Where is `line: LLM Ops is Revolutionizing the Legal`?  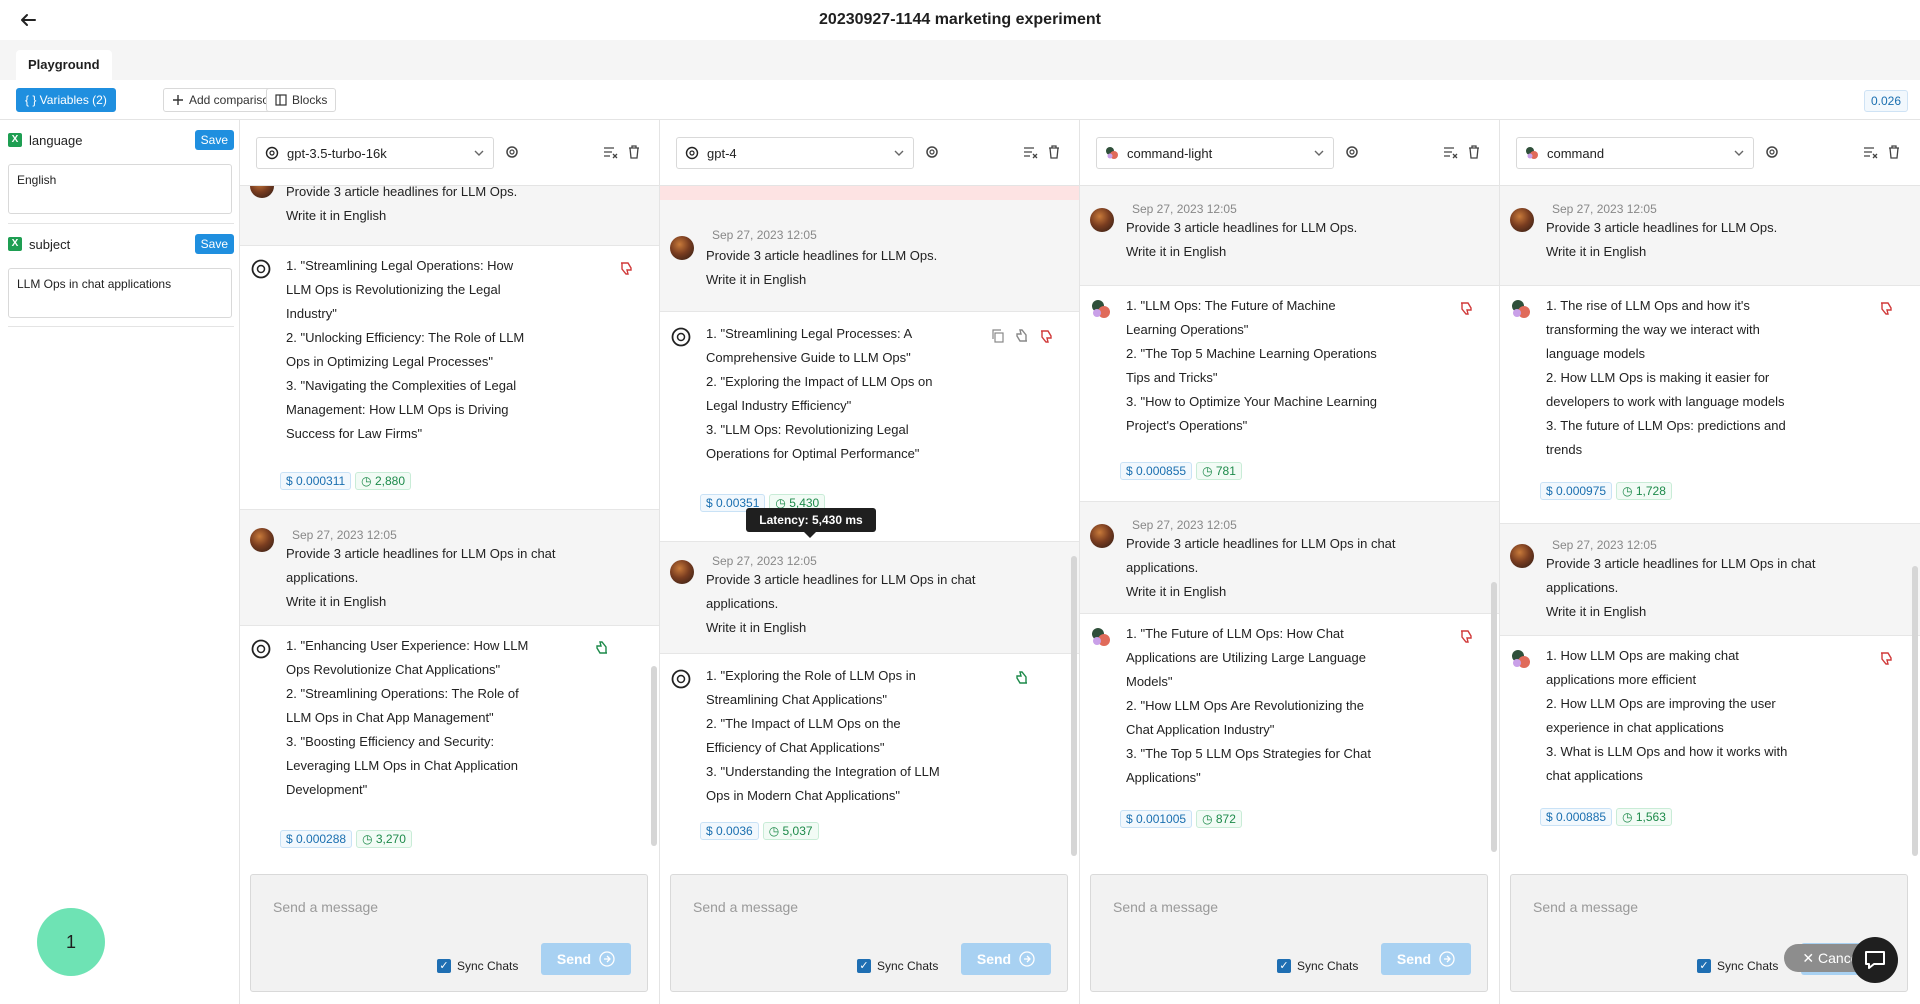 line: LLM Ops is Revolutionizing the Legal is located at coordinates (393, 289).